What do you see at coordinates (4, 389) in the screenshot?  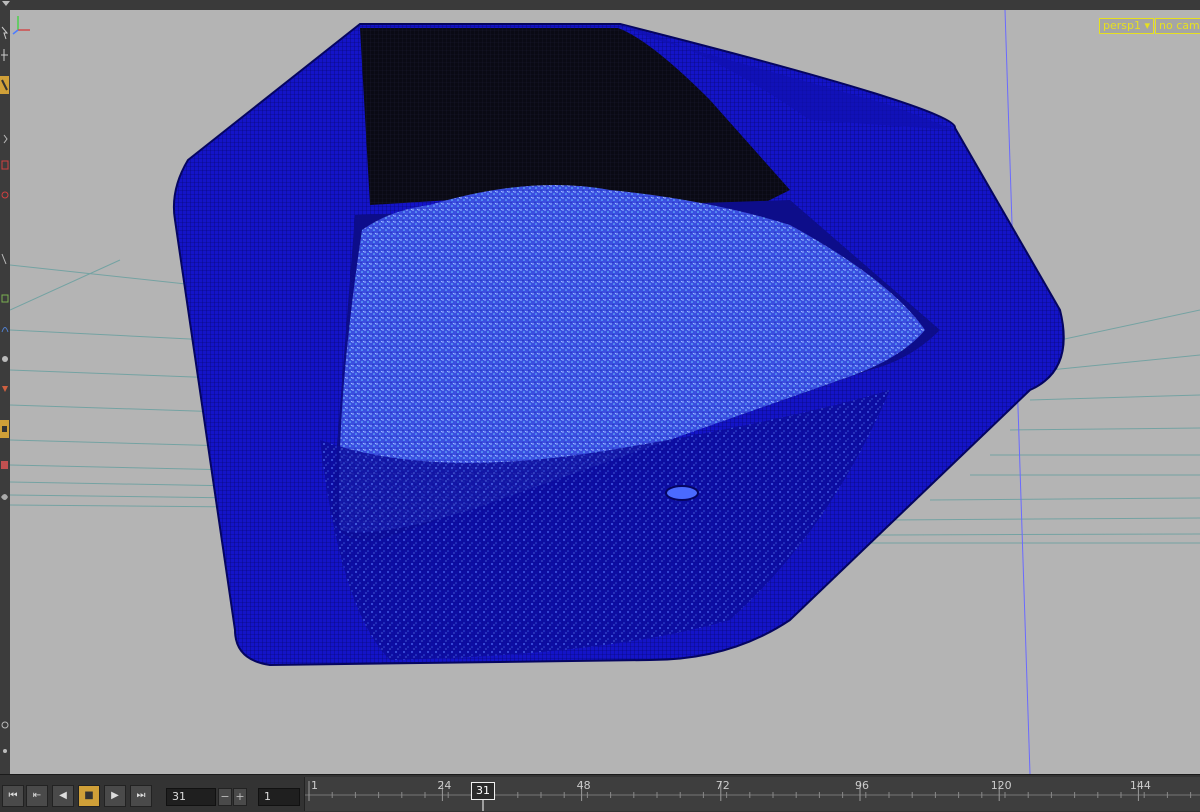 I see `snap-tool-icon` at bounding box center [4, 389].